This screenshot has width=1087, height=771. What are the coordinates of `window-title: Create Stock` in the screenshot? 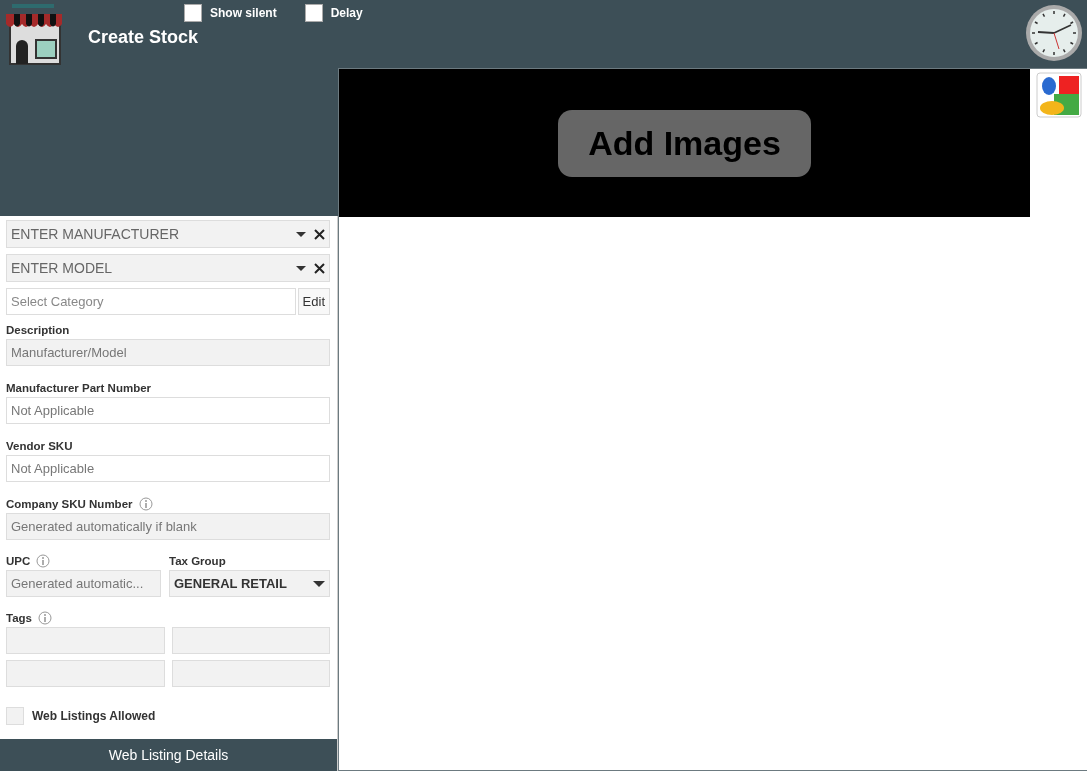 It's located at (144, 37).